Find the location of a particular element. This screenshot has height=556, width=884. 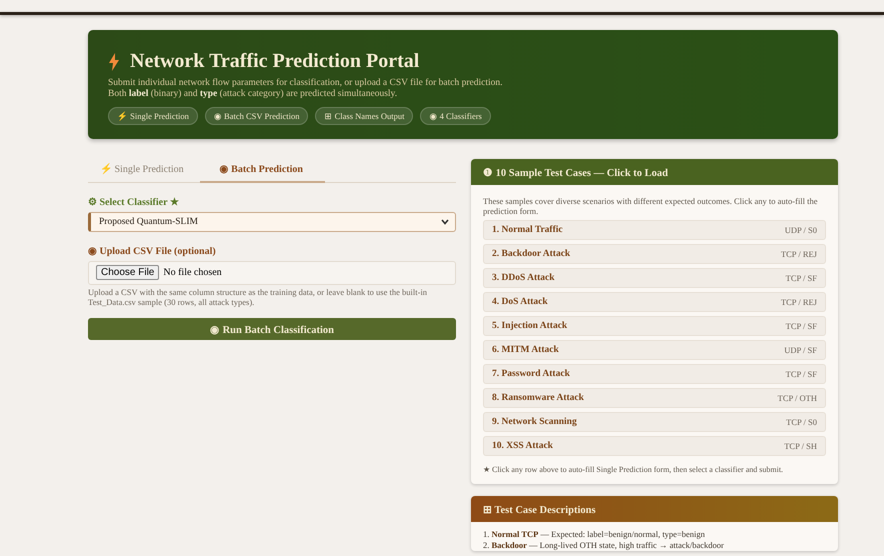

sample-case-row: 3. DDoS Attack TCP / SF is located at coordinates (654, 278).